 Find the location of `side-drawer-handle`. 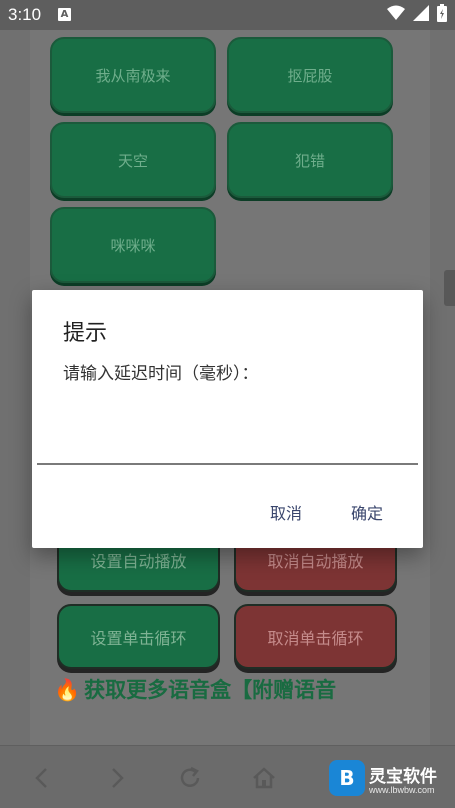

side-drawer-handle is located at coordinates (449, 288).